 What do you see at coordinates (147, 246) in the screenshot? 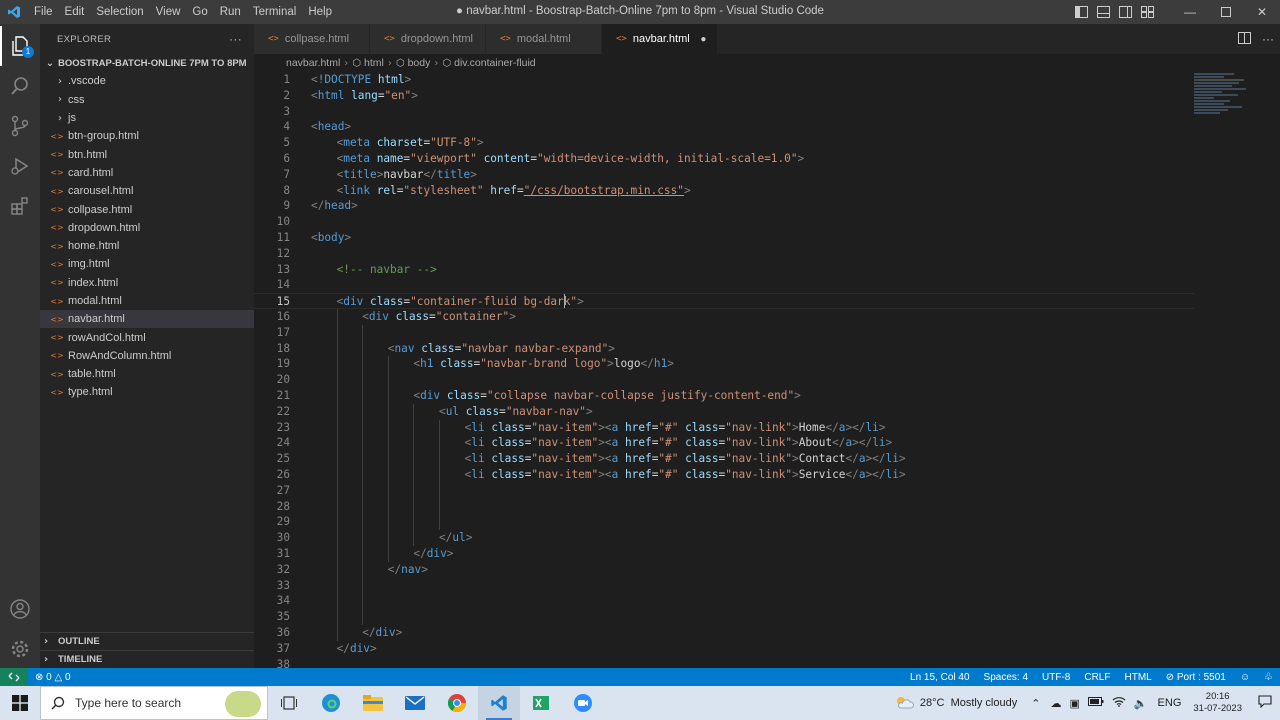
I see `tree-file: <> home.html` at bounding box center [147, 246].